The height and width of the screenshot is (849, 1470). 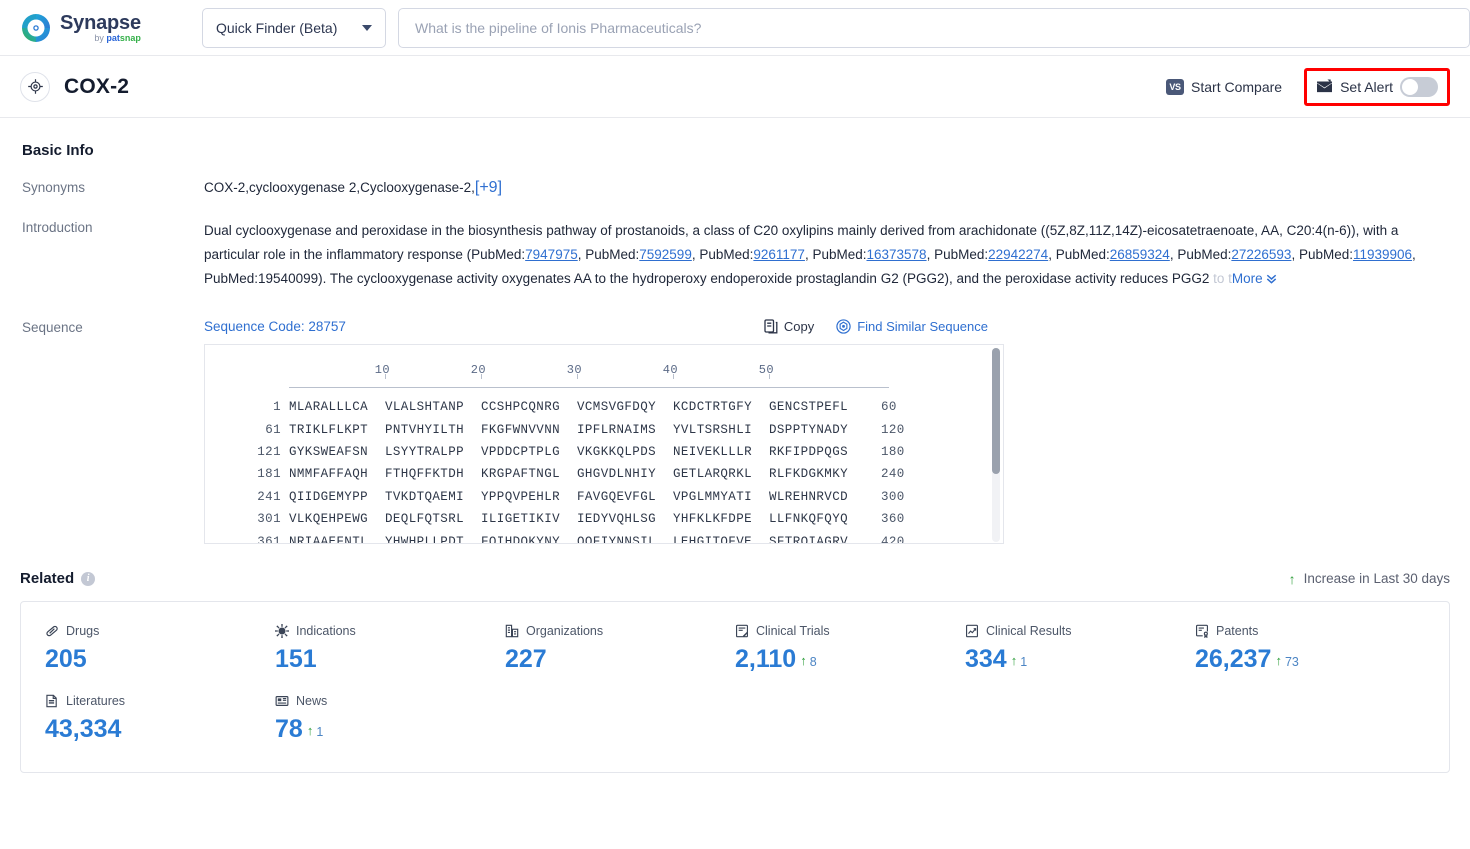 I want to click on start-compare-button: VS Start Compare, so click(x=1224, y=86).